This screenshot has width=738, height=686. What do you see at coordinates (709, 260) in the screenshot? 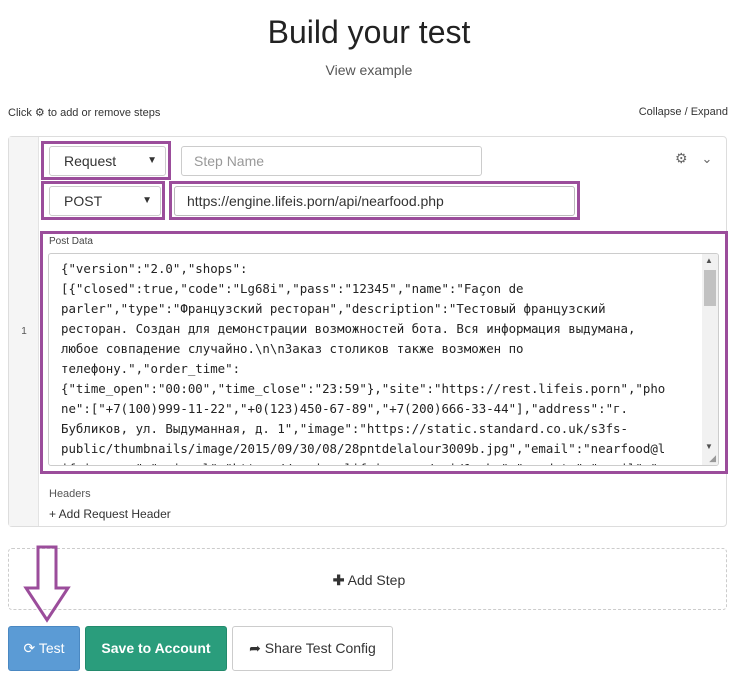
I see `scroll-up-icon: ▲` at bounding box center [709, 260].